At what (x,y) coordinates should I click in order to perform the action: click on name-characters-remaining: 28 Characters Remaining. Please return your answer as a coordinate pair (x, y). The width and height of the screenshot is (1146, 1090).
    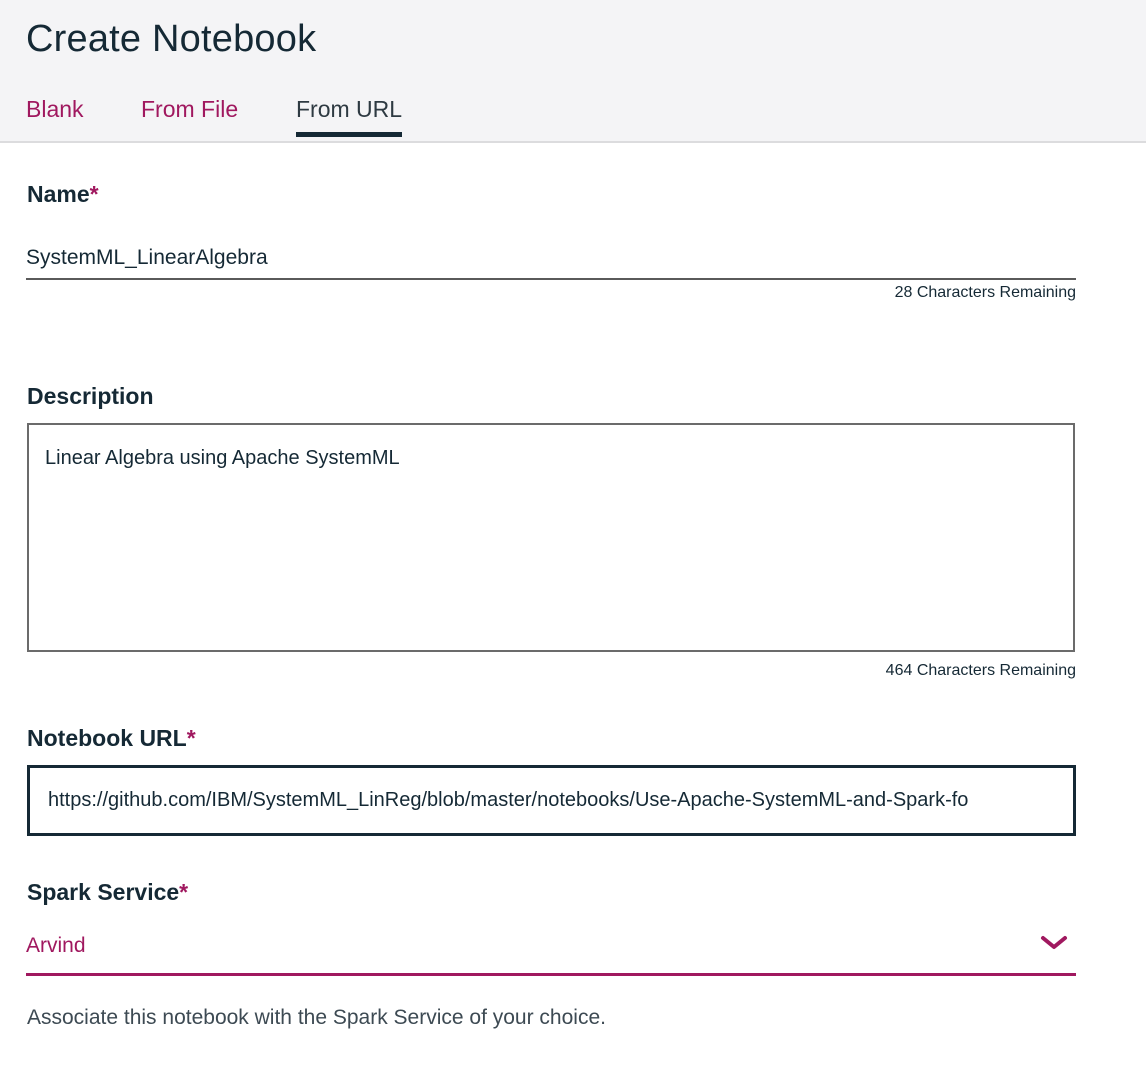
    Looking at the image, I should click on (985, 292).